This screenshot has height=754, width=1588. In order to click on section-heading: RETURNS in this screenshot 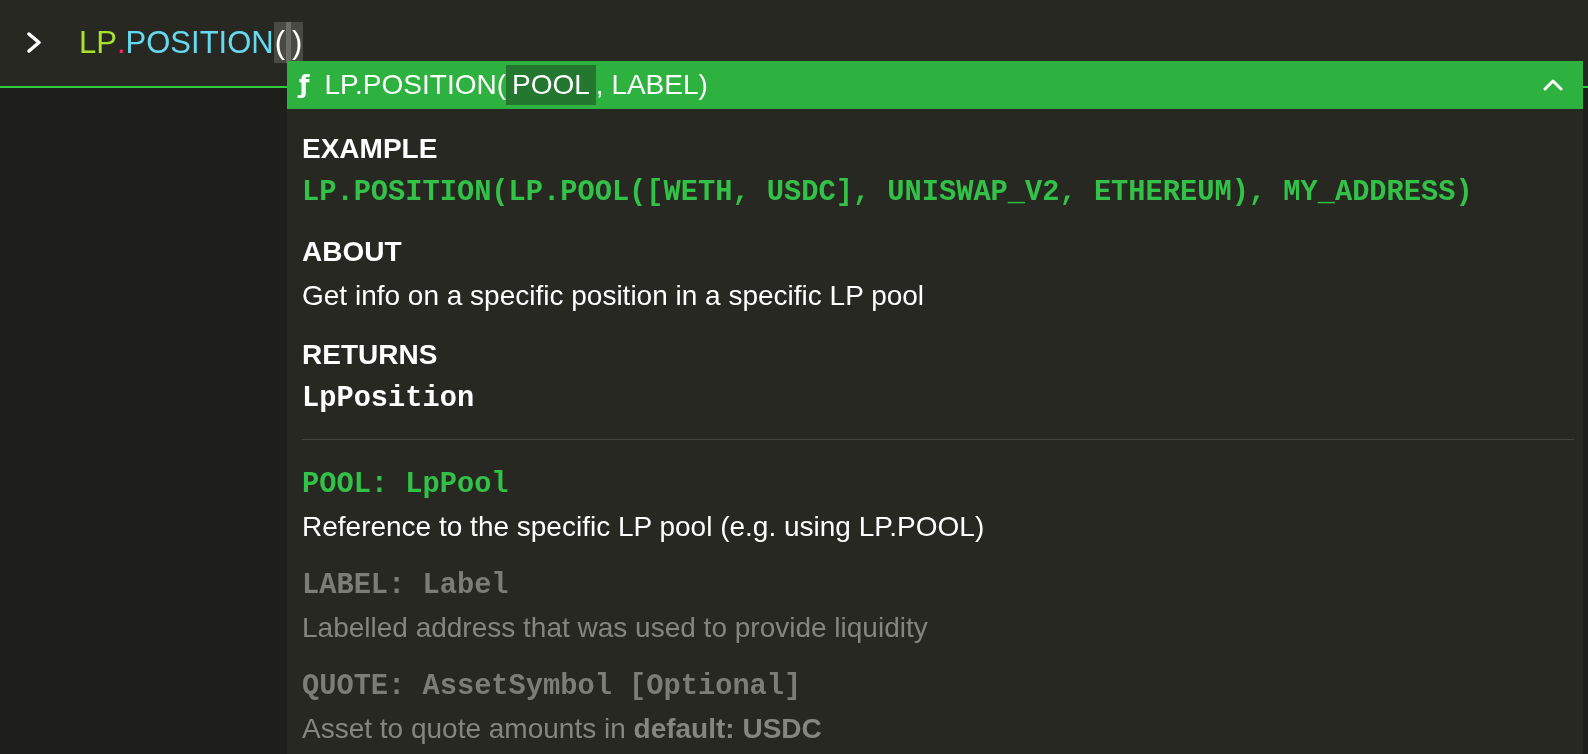, I will do `click(370, 355)`.